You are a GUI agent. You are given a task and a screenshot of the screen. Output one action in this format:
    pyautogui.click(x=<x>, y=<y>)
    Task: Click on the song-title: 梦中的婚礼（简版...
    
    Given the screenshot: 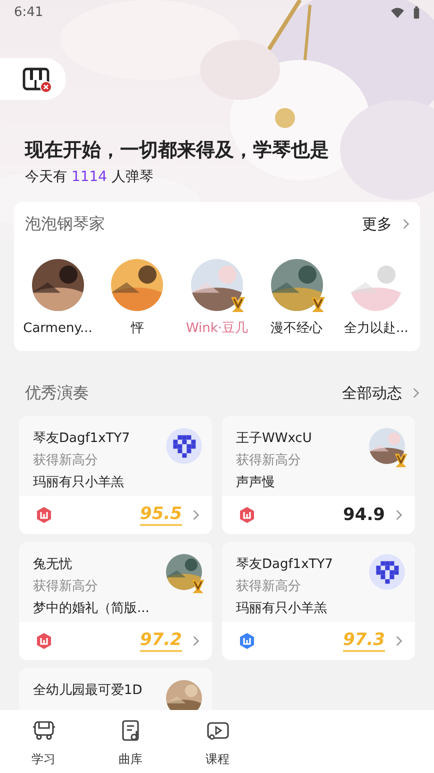 What is the action you would take?
    pyautogui.click(x=91, y=609)
    